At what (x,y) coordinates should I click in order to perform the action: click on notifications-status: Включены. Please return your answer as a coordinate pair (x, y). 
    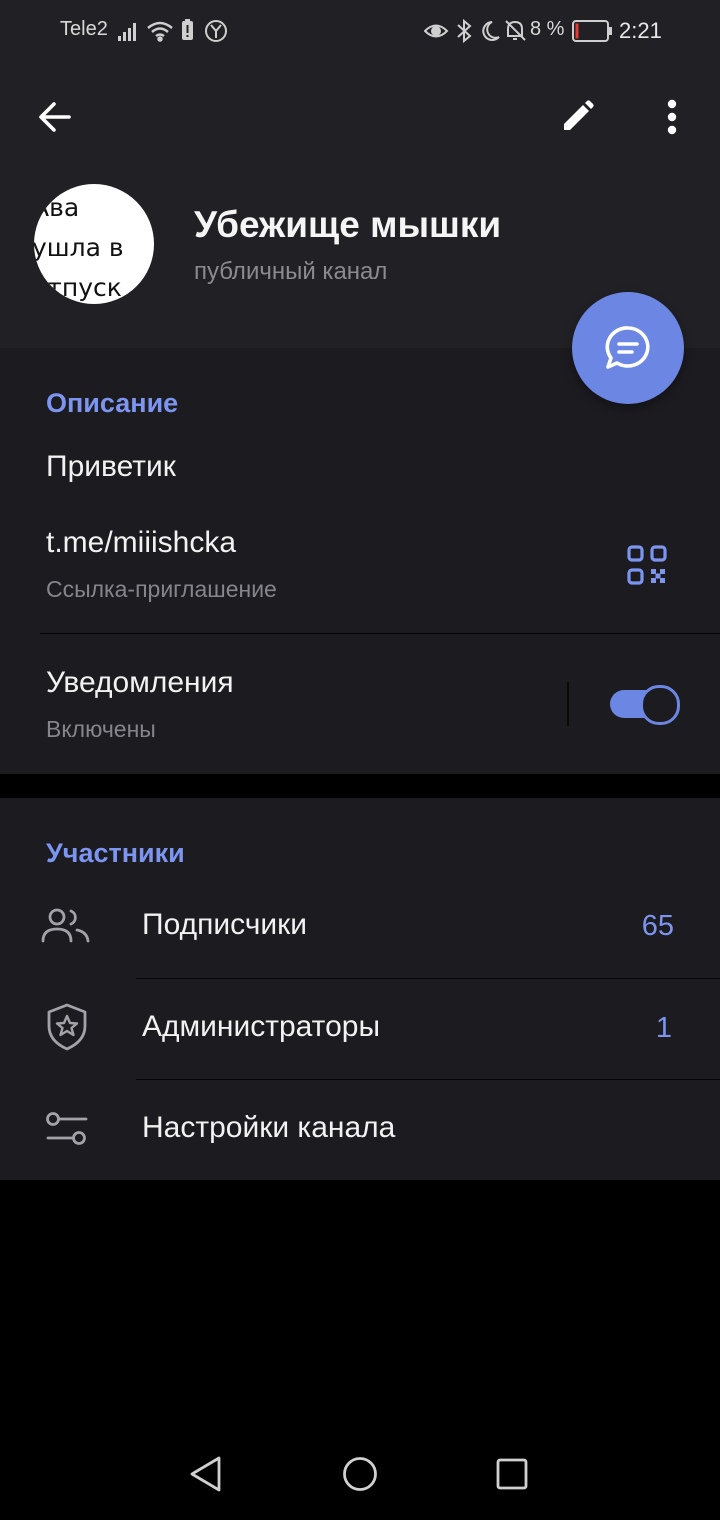
    Looking at the image, I should click on (101, 729).